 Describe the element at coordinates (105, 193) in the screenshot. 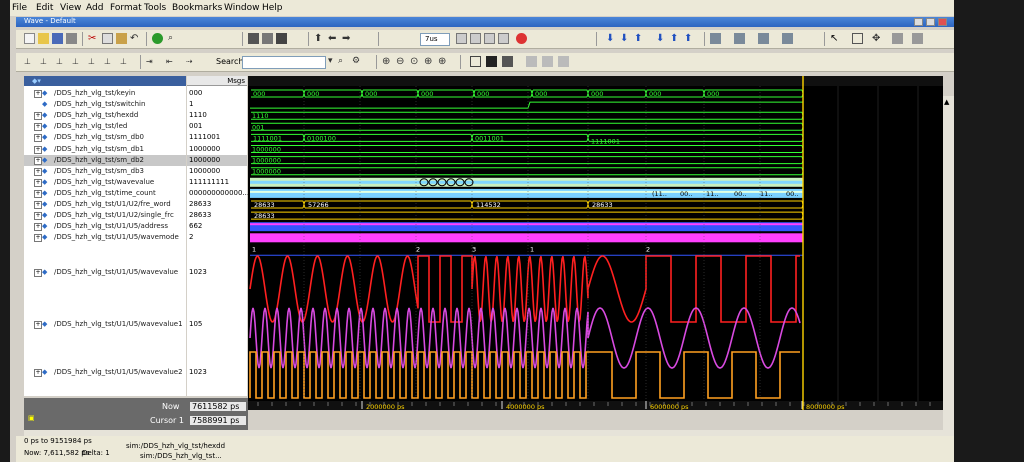

I see `signal-row: + ◆ /DDS_hzh_vlg_tst/time_count` at that location.